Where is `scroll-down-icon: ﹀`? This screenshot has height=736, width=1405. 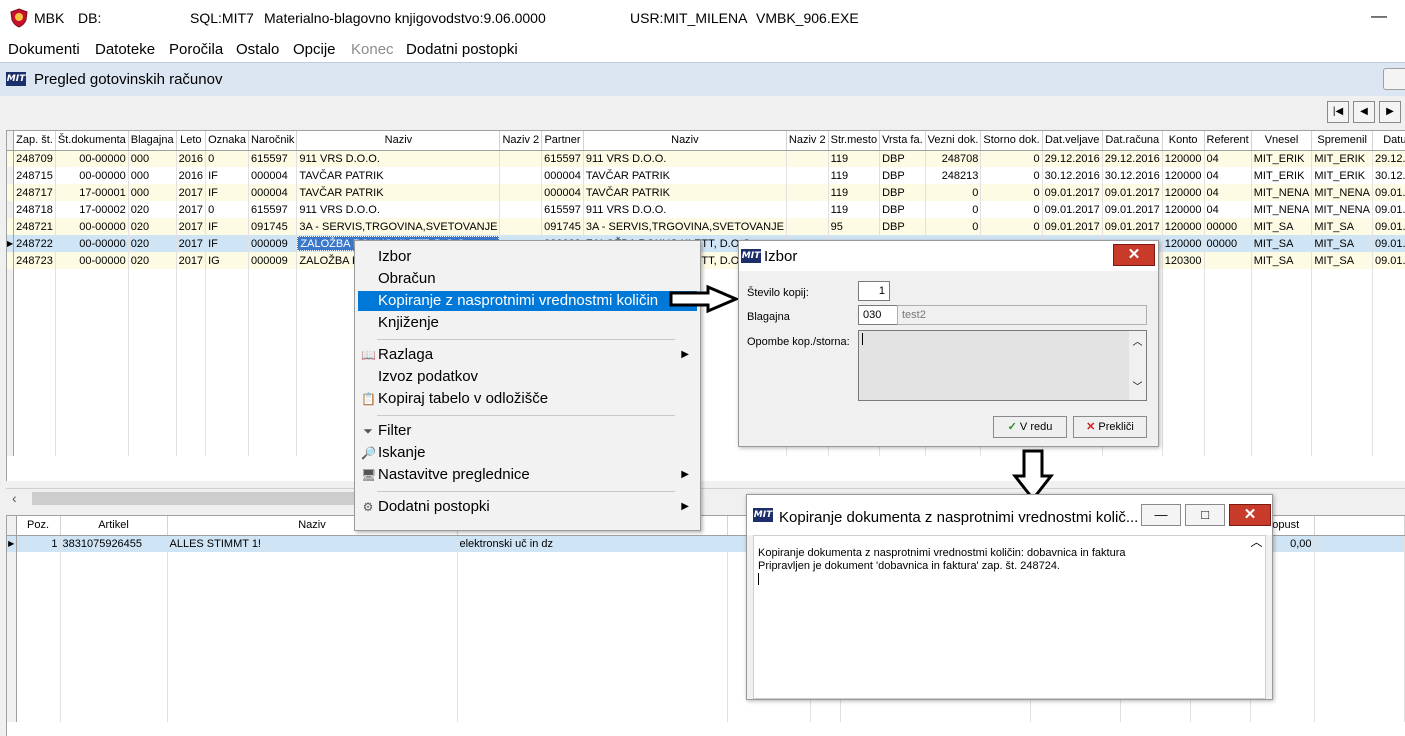 scroll-down-icon: ﹀ is located at coordinates (1137, 385).